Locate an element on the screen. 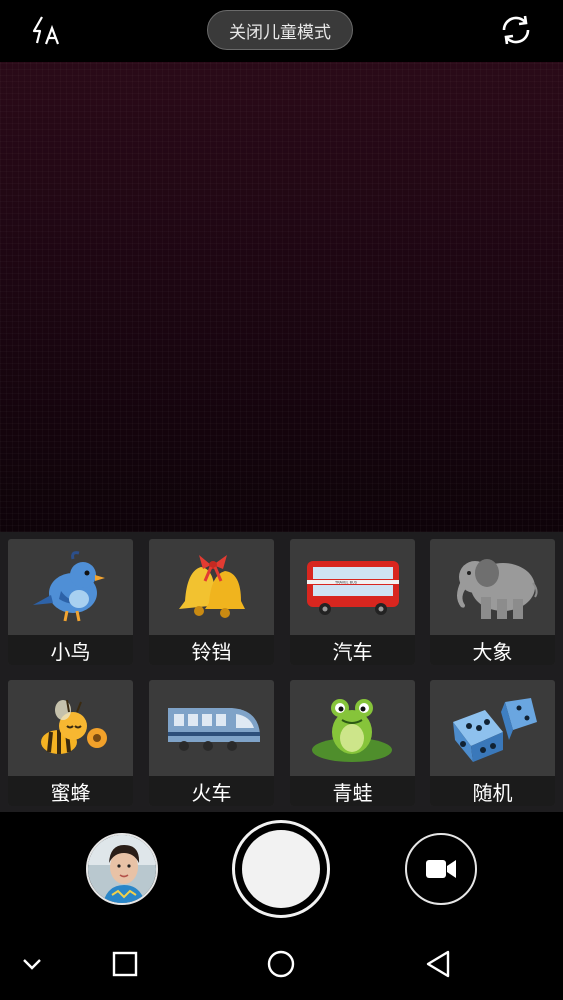 Image resolution: width=563 pixels, height=1000 pixels. system-nav-bar is located at coordinates (281, 965).